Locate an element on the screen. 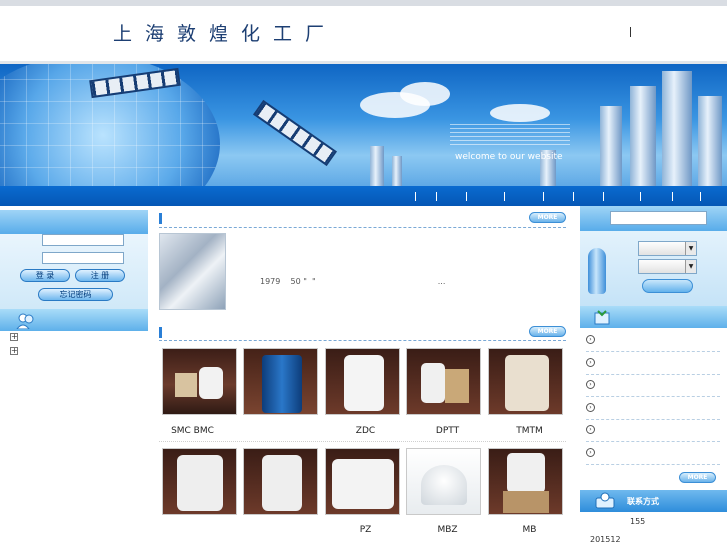 Image resolution: width=727 pixels, height=545 pixels. film-strip-graphic is located at coordinates (295, 133).